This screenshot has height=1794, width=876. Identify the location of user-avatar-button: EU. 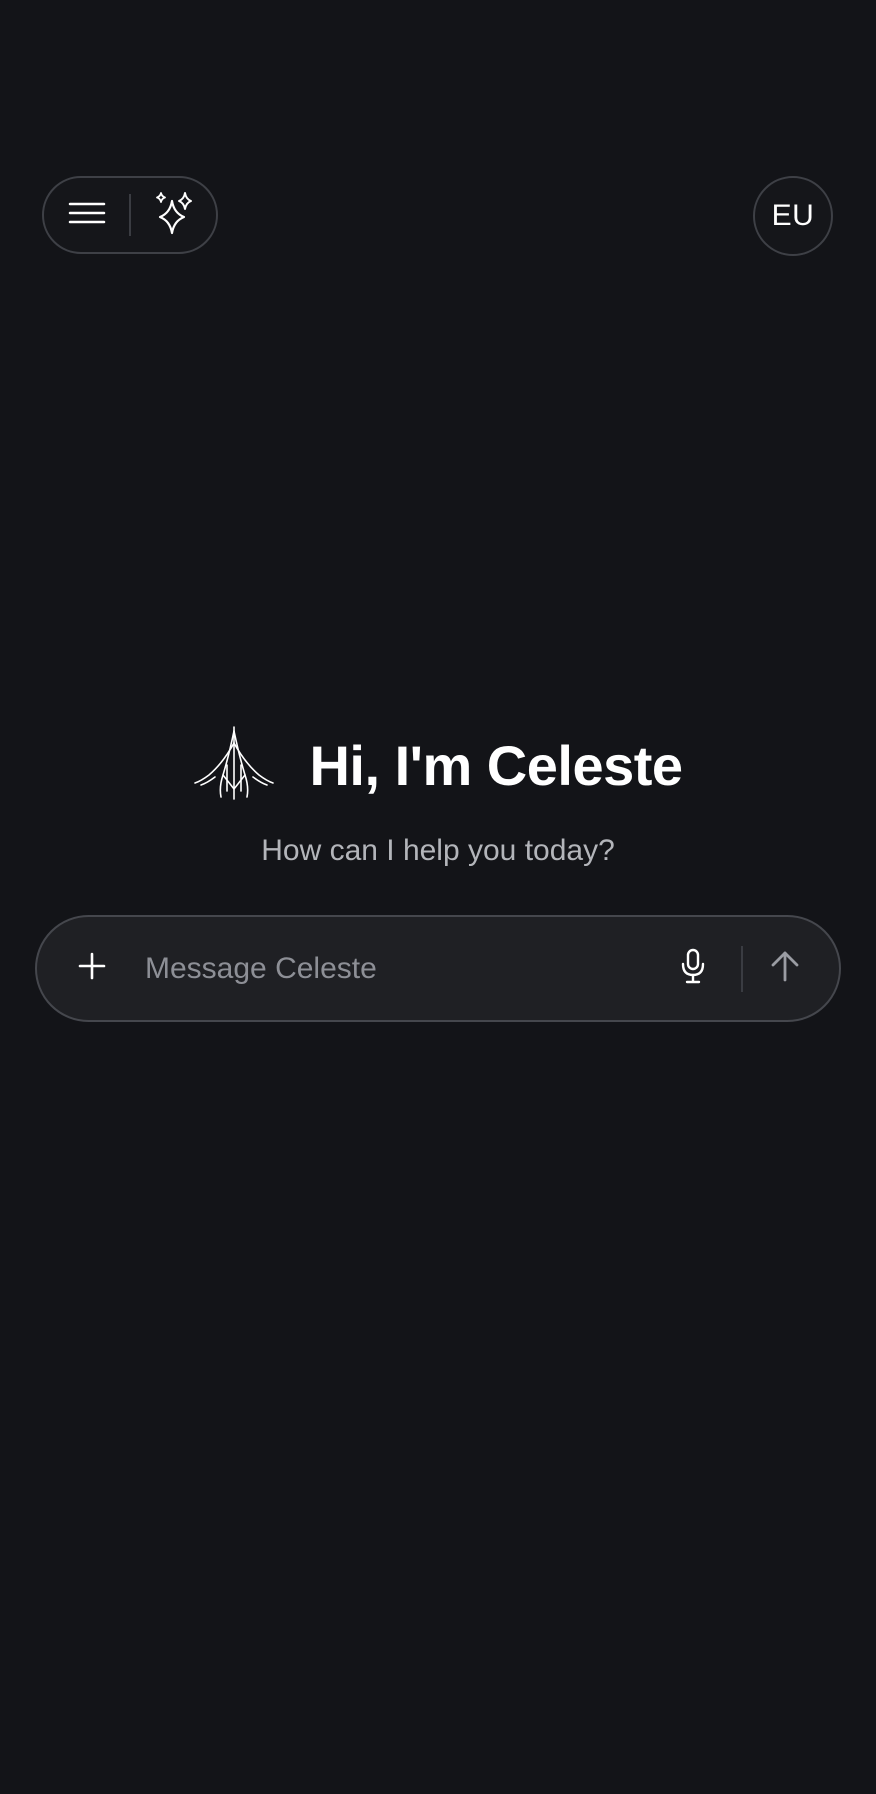
(793, 216).